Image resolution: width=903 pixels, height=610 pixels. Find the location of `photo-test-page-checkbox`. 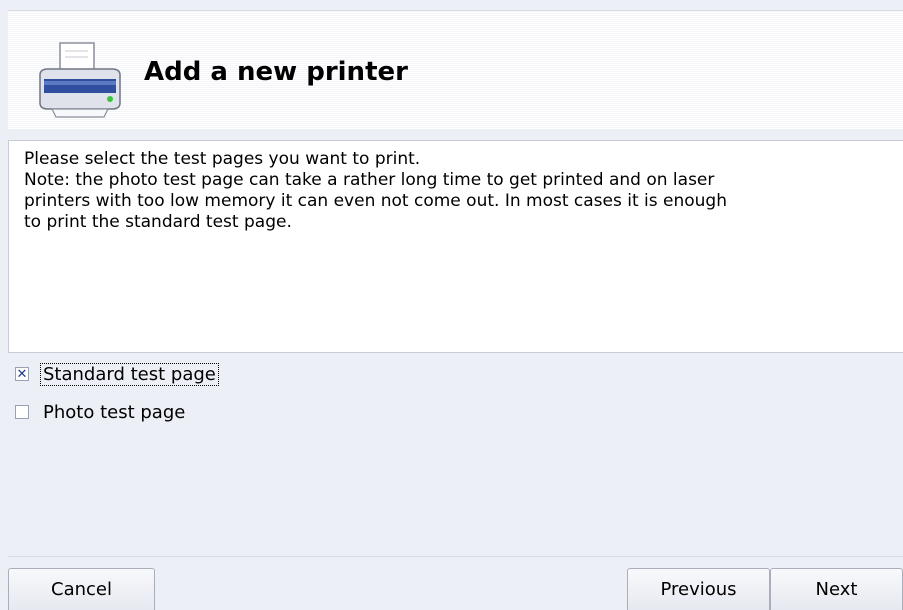

photo-test-page-checkbox is located at coordinates (22, 412).